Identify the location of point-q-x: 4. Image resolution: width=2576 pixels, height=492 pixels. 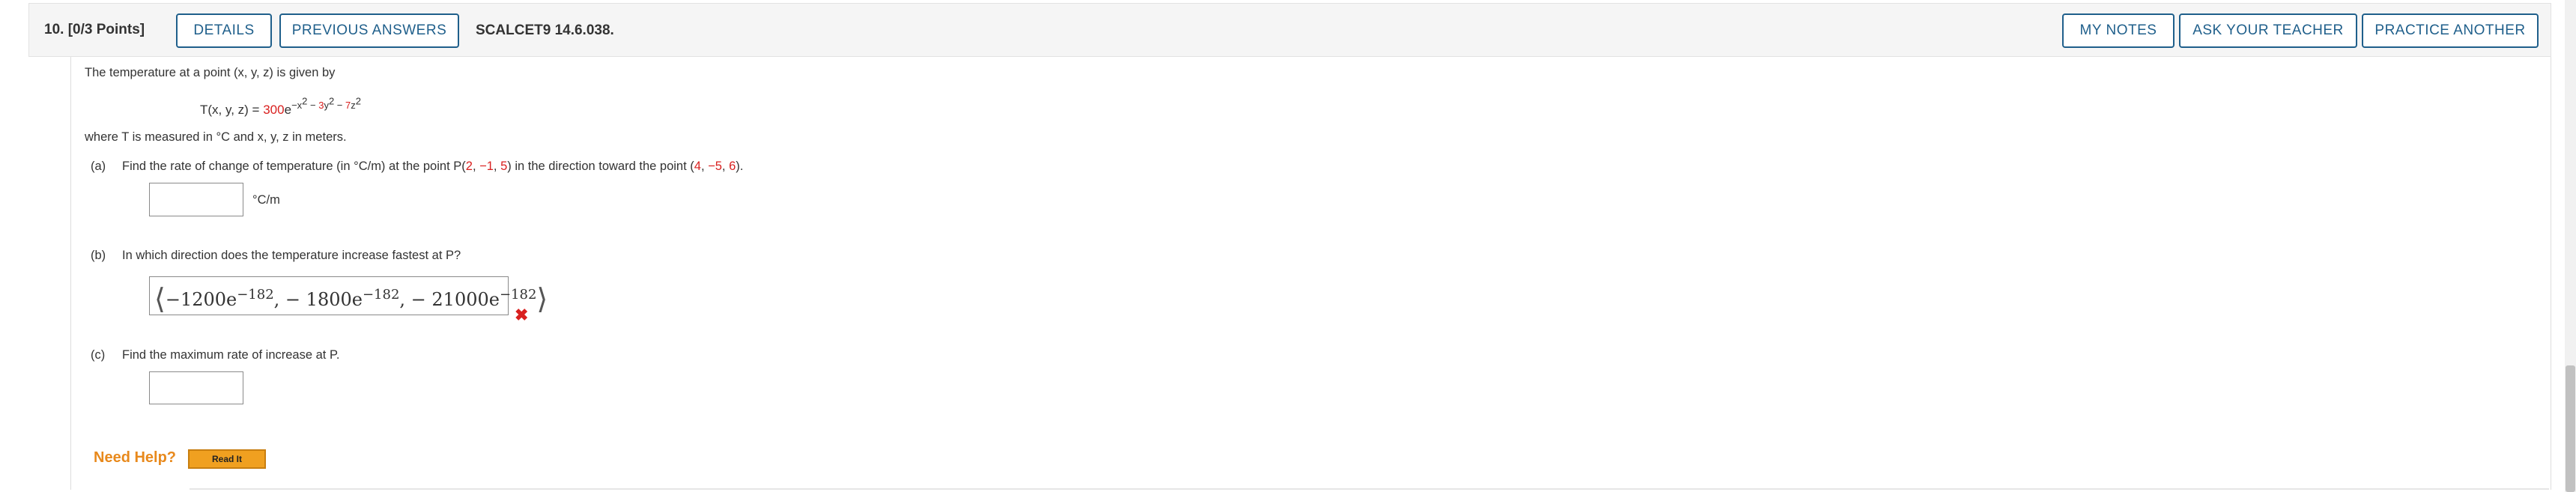
(697, 166).